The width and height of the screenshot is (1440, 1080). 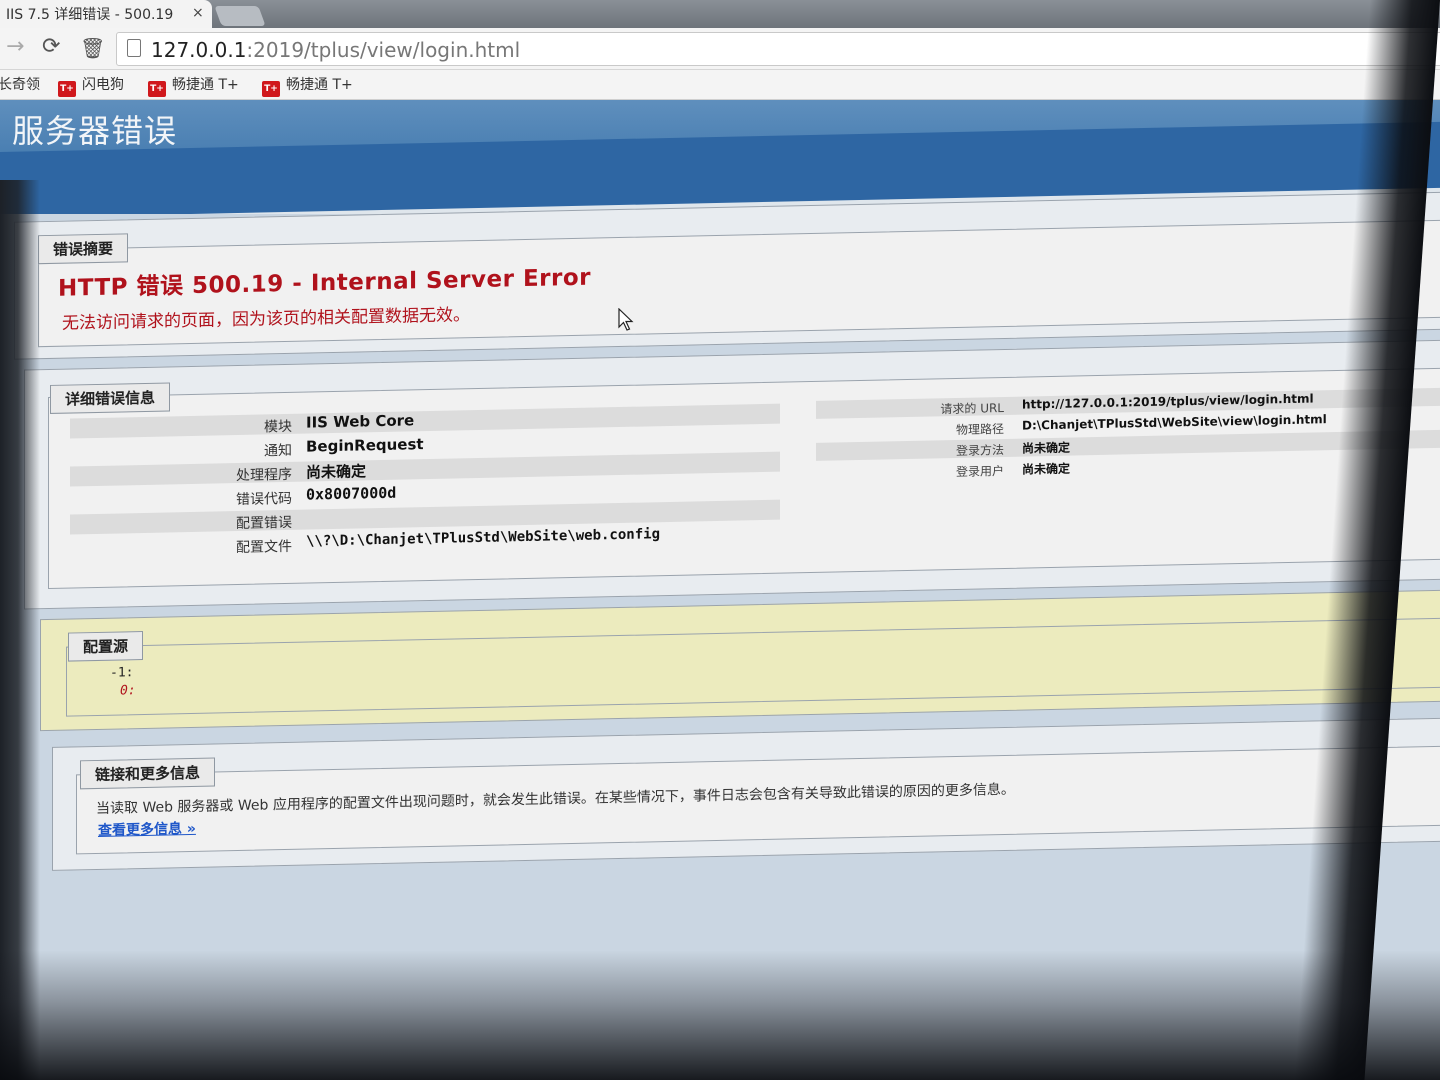 What do you see at coordinates (110, 398) in the screenshot?
I see `details-legend: 详细错误信息` at bounding box center [110, 398].